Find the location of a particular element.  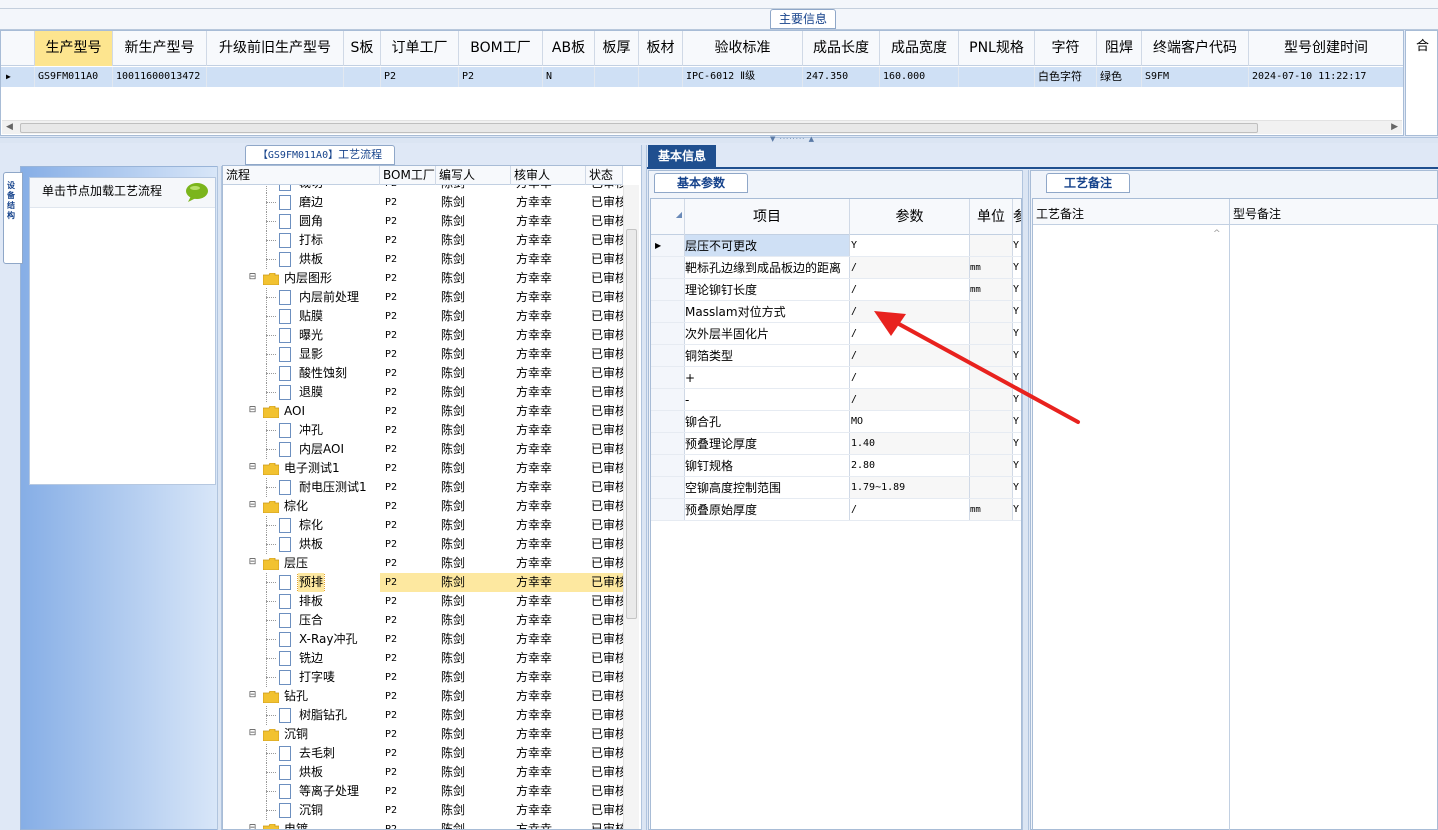

tree-node-label: 铣边 is located at coordinates (311, 658).